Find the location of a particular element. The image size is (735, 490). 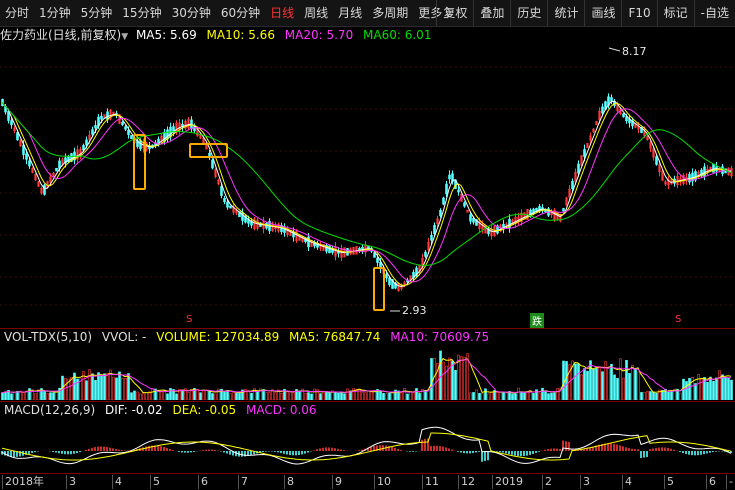

period-tab-1: 1分钟 is located at coordinates (55, 13).